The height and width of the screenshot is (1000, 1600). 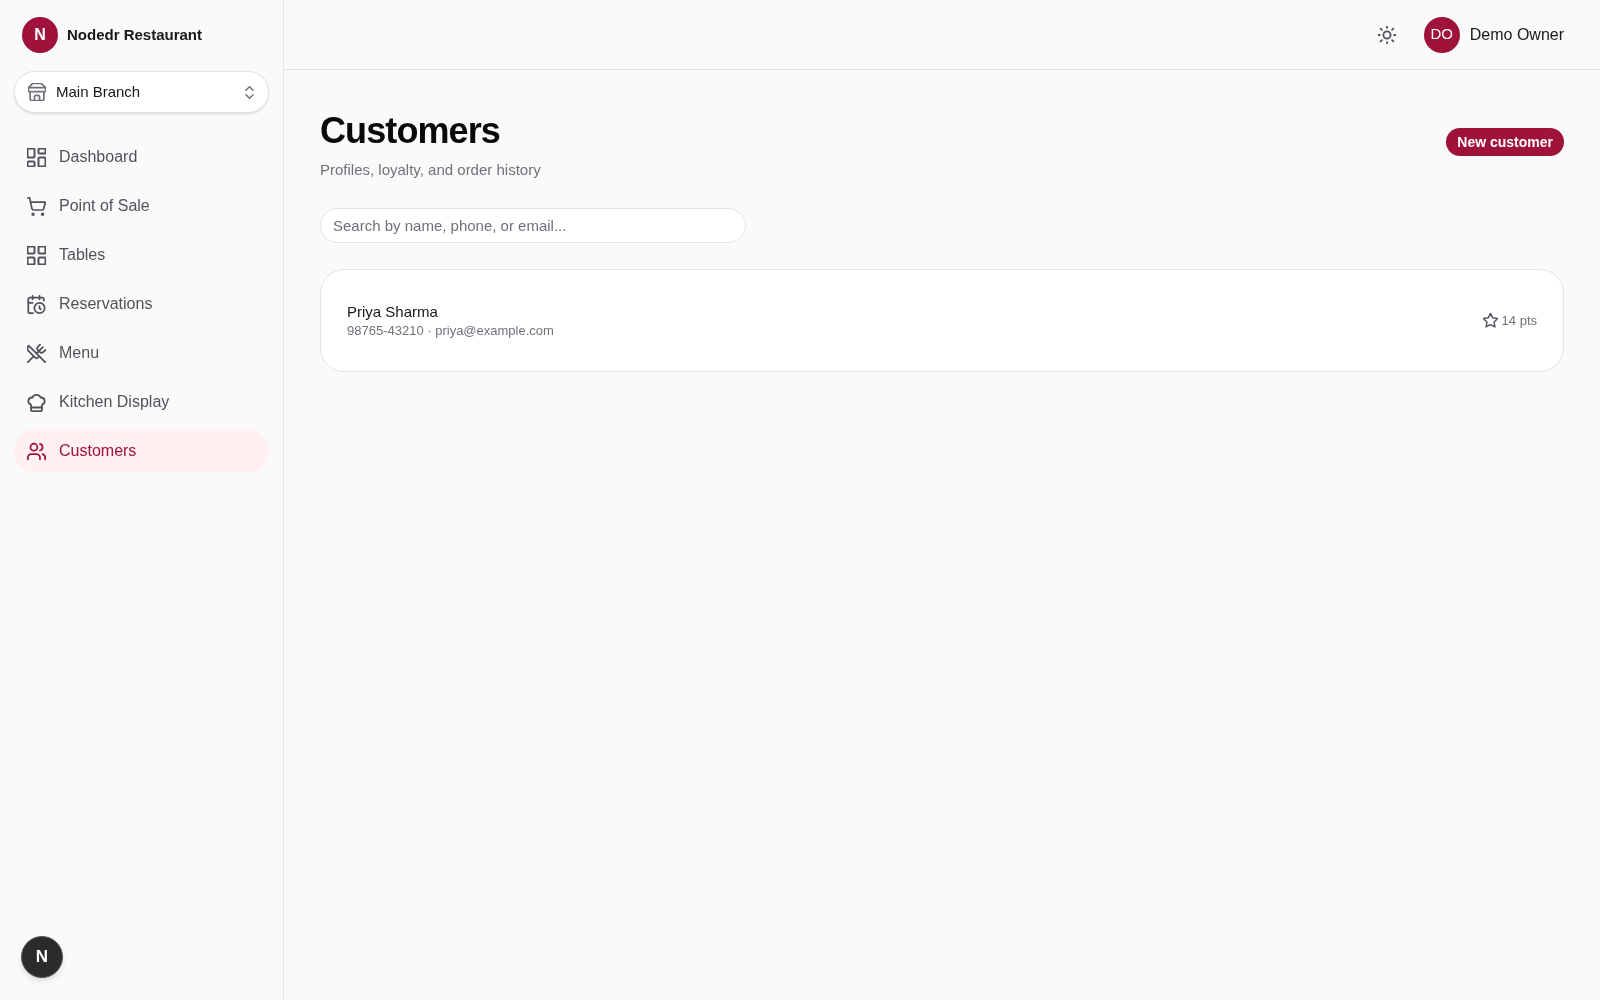 What do you see at coordinates (135, 34) in the screenshot?
I see `brand-name: Nodedr Restaurant` at bounding box center [135, 34].